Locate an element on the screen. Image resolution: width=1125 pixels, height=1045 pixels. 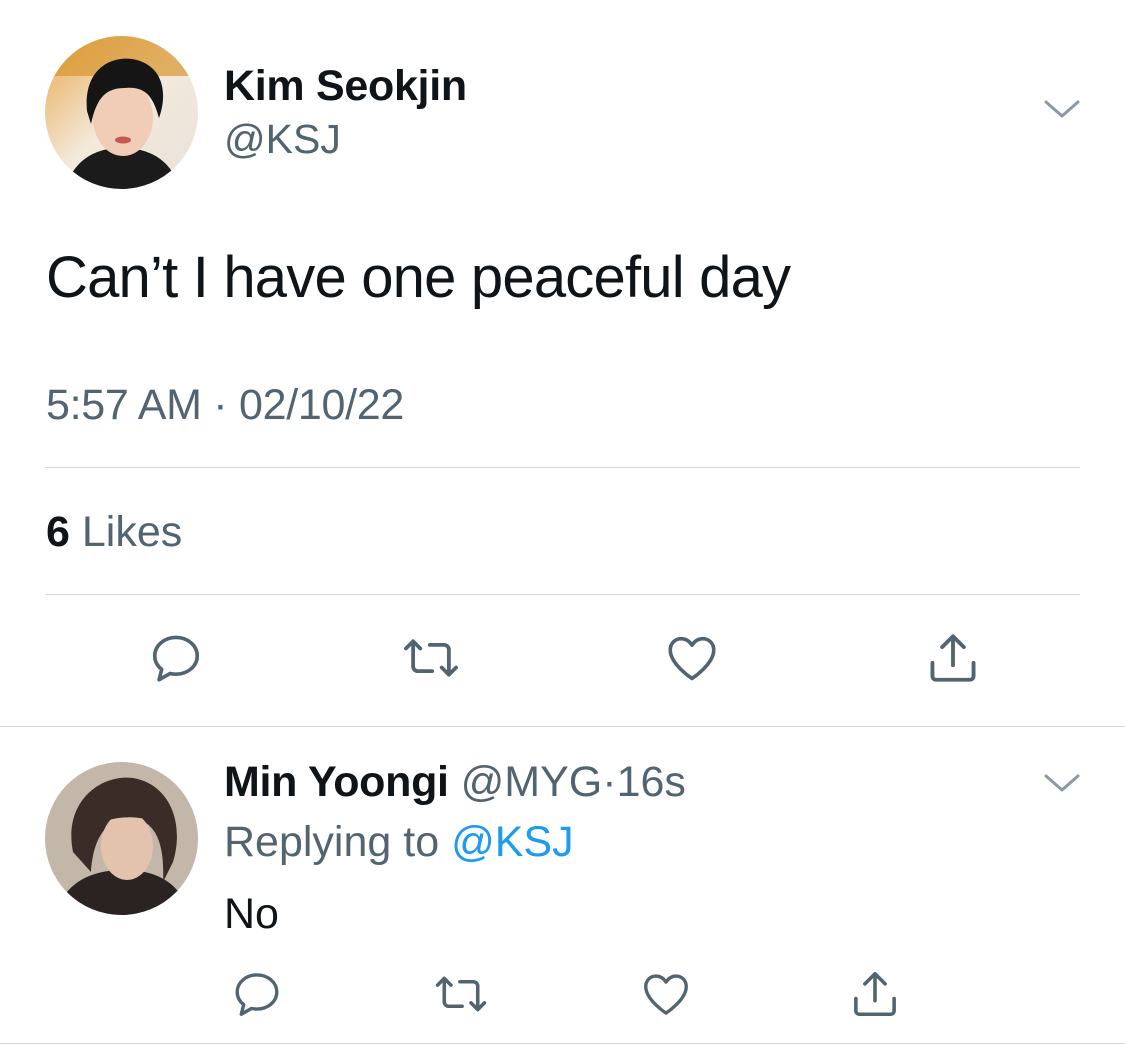
tweet-timestamp: 5:57 AM · 02/10/22 is located at coordinates (225, 405).